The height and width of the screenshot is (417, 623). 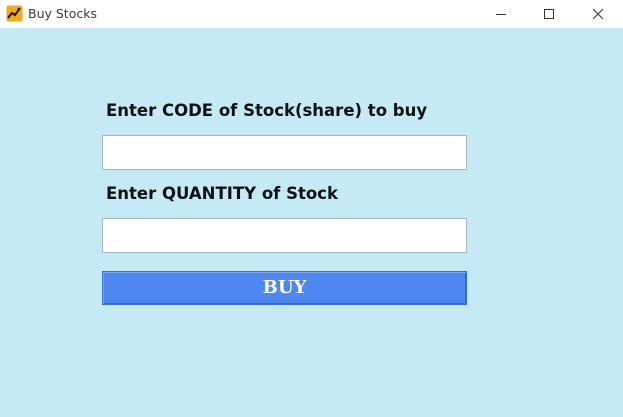 What do you see at coordinates (284, 288) in the screenshot?
I see `buy-button: BUY` at bounding box center [284, 288].